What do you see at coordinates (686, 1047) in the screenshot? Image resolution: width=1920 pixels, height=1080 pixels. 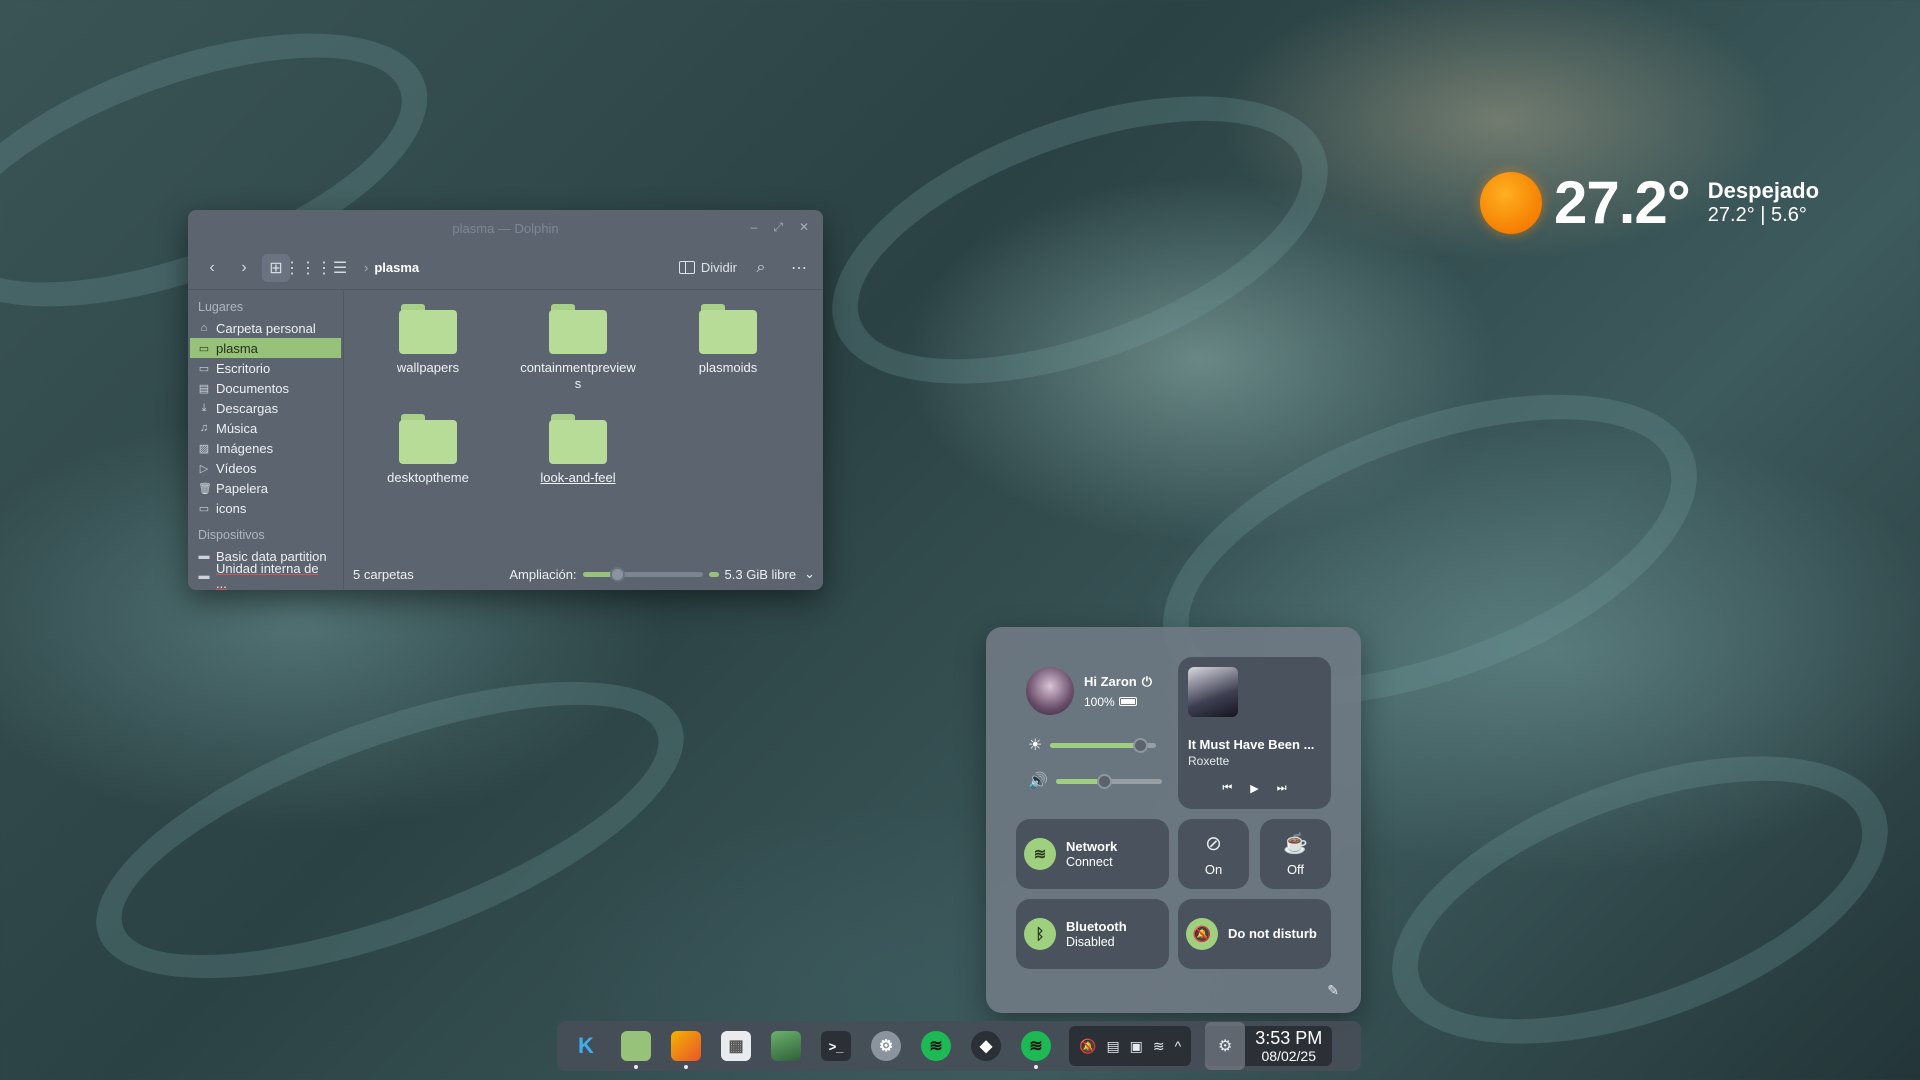 I see `taskbar-firefox` at bounding box center [686, 1047].